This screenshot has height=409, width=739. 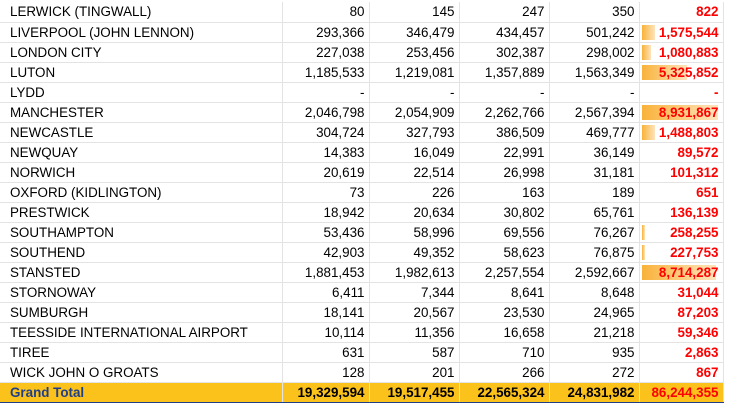 I want to click on value-cell-3: 23,530, so click(x=504, y=312).